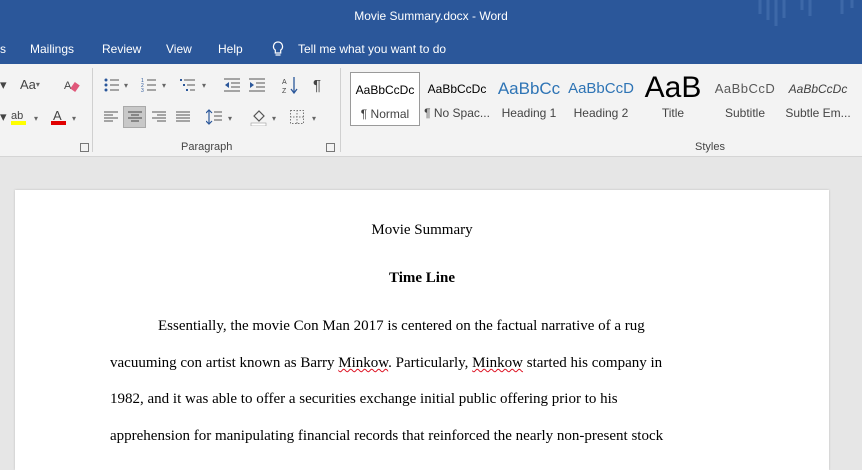  I want to click on style-label: Title, so click(673, 113).